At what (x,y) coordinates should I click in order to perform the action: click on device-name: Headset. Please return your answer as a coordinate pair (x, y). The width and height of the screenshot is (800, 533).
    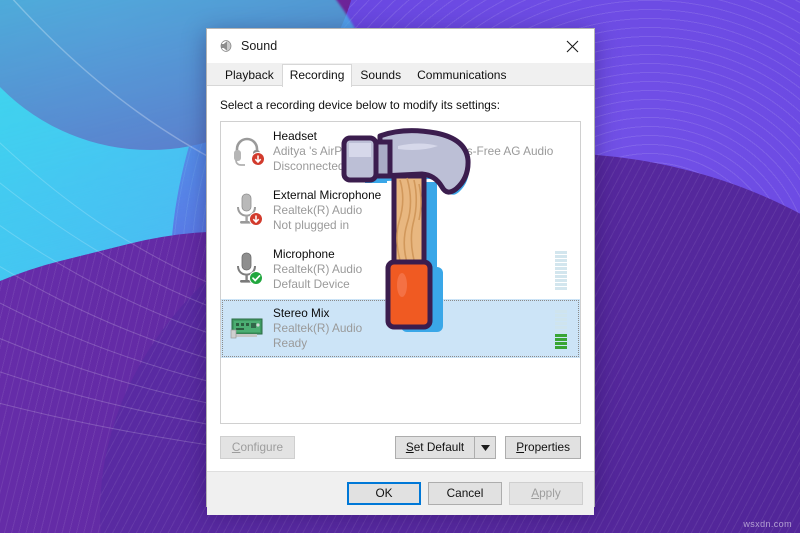
    Looking at the image, I should click on (295, 136).